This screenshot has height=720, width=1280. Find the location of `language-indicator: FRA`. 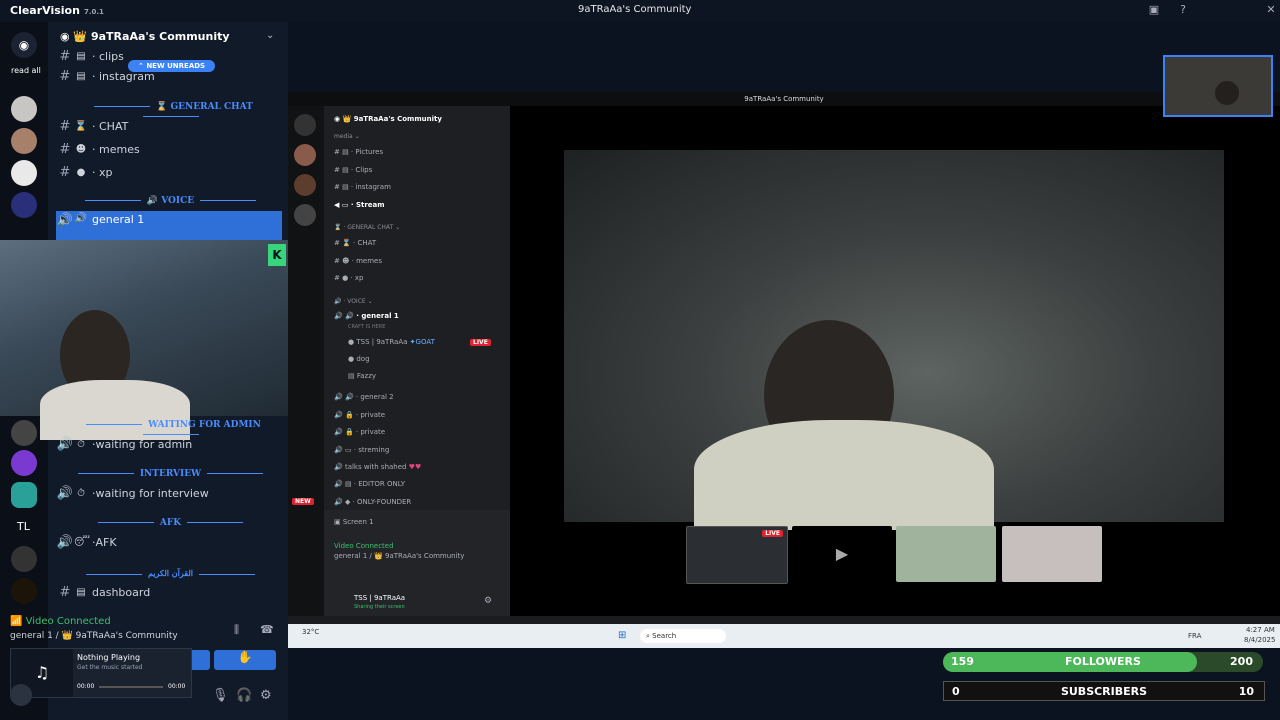

language-indicator: FRA is located at coordinates (1194, 636).